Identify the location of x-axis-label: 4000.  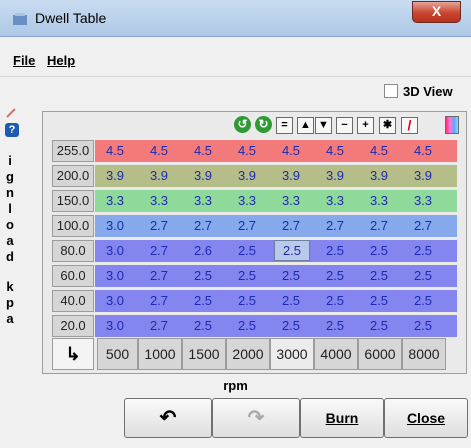
(336, 354).